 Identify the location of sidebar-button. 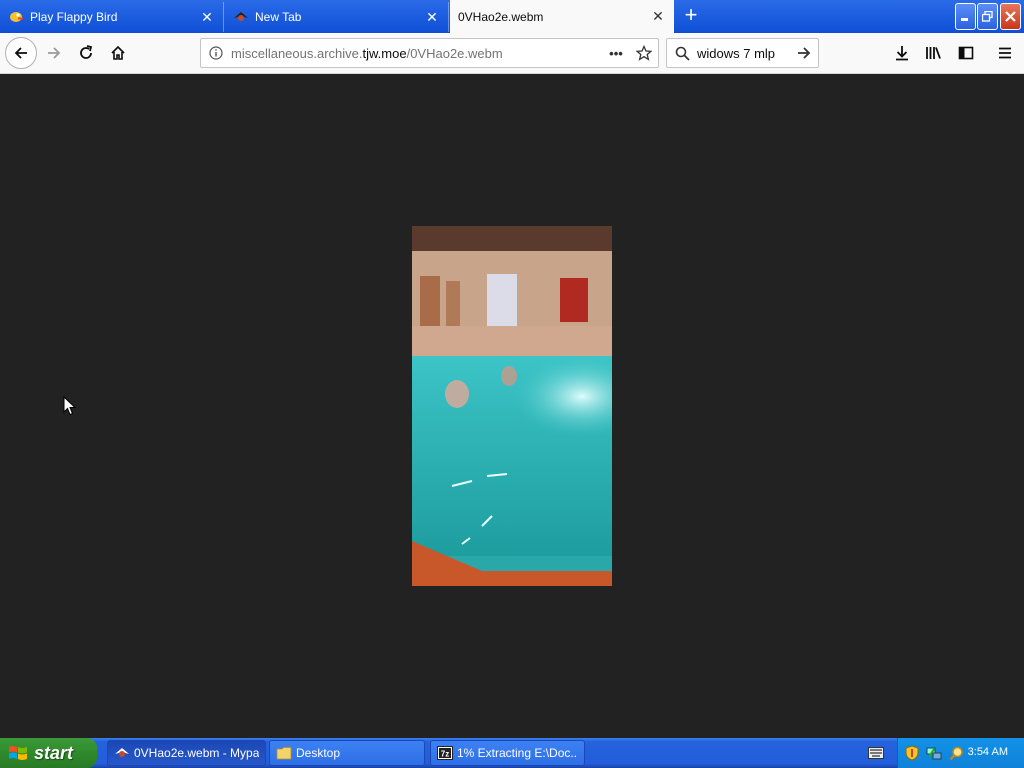
(966, 53).